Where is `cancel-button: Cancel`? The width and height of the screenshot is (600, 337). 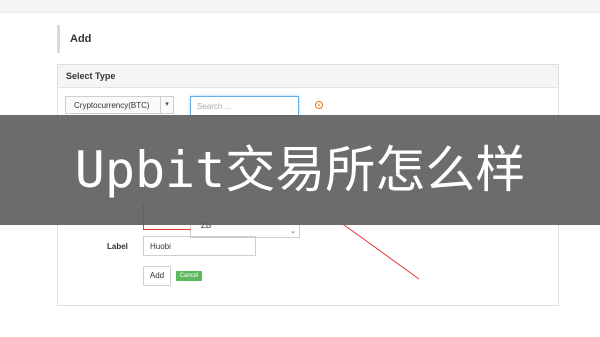
cancel-button: Cancel is located at coordinates (189, 276).